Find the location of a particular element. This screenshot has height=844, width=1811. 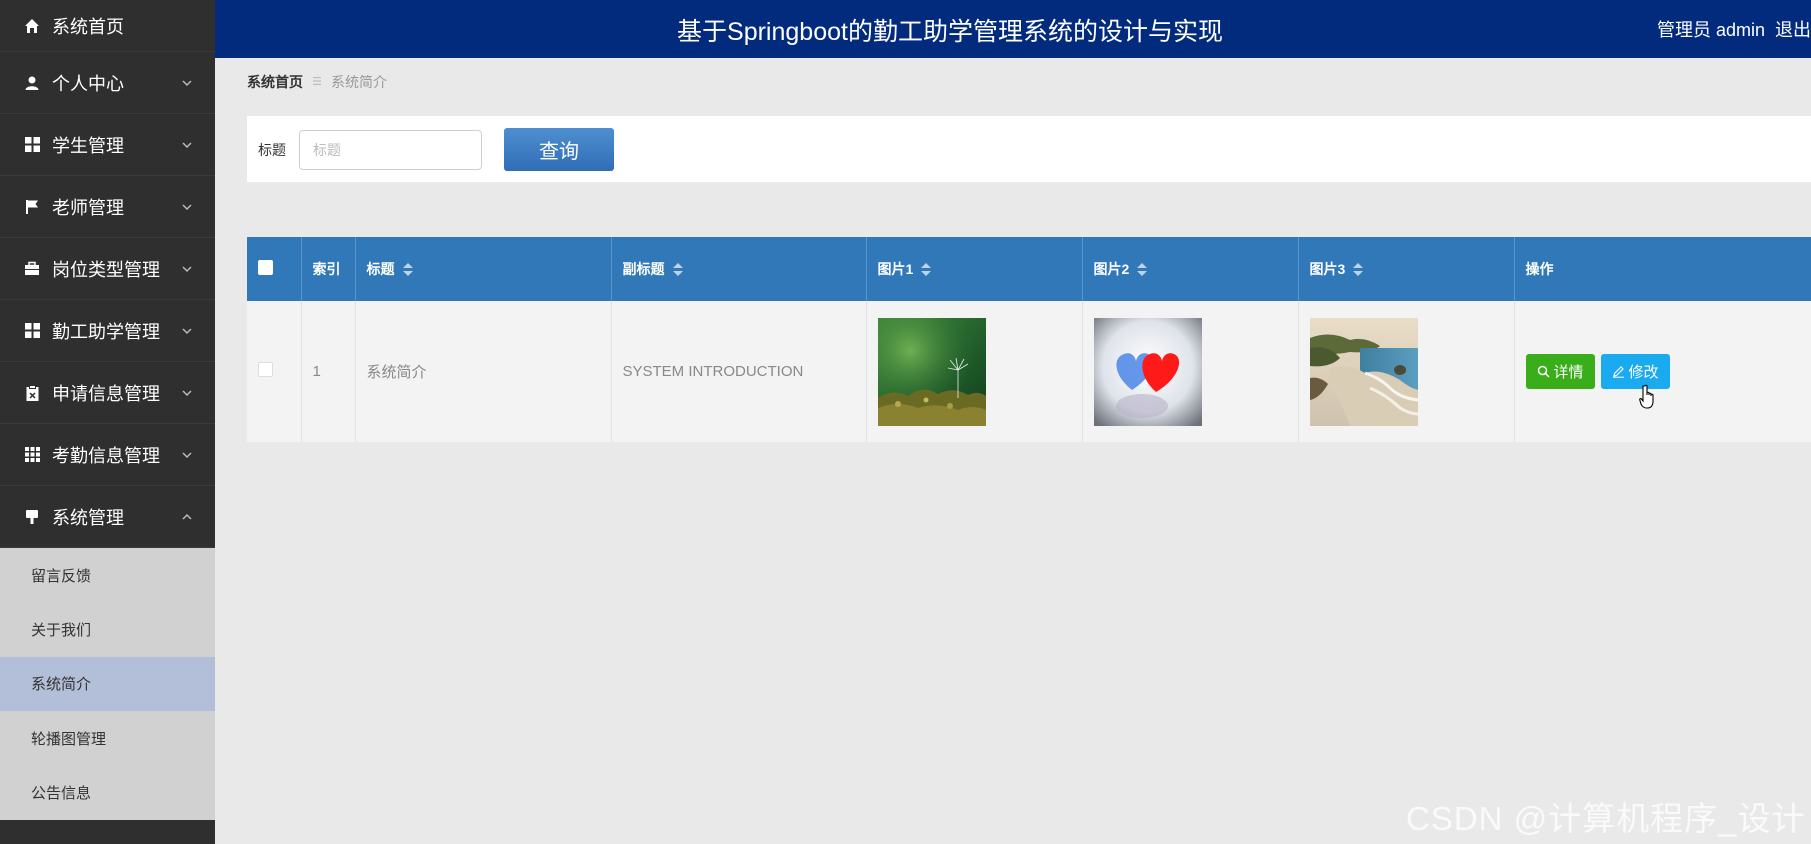

sidebar-item-label: 系统管理 is located at coordinates (88, 517).